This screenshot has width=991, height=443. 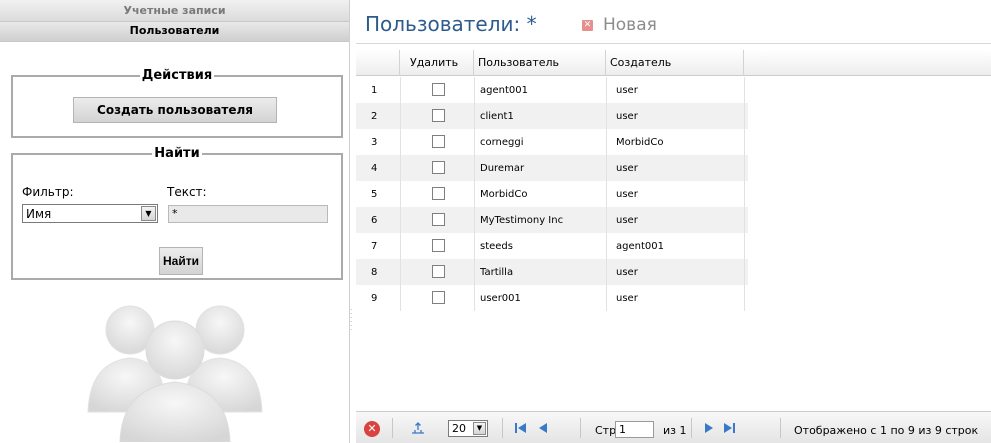 What do you see at coordinates (175, 110) in the screenshot?
I see `create-user-button: Создать пользователя` at bounding box center [175, 110].